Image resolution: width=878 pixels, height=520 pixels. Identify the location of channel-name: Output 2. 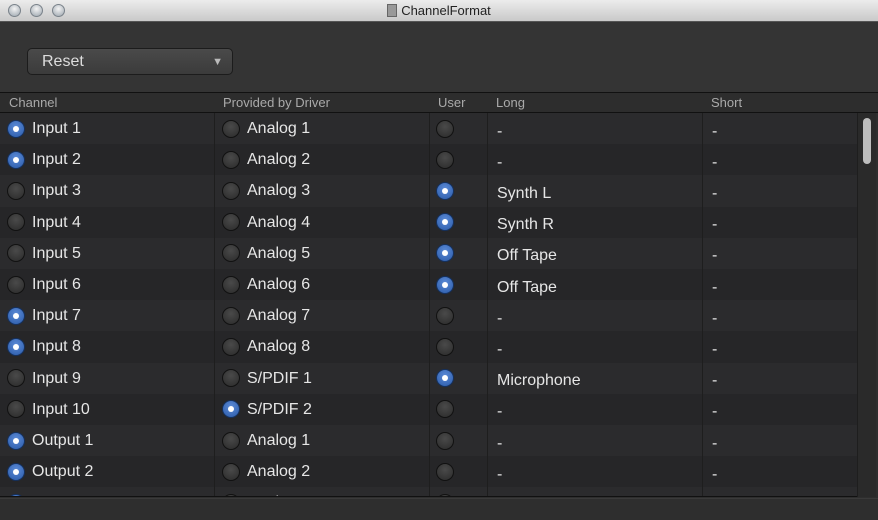
(63, 472).